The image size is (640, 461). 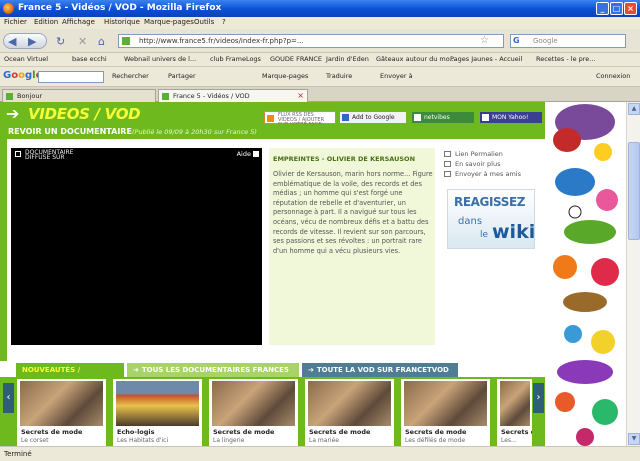 I want to click on bookmark-item: base ecchi, so click(x=89, y=59).